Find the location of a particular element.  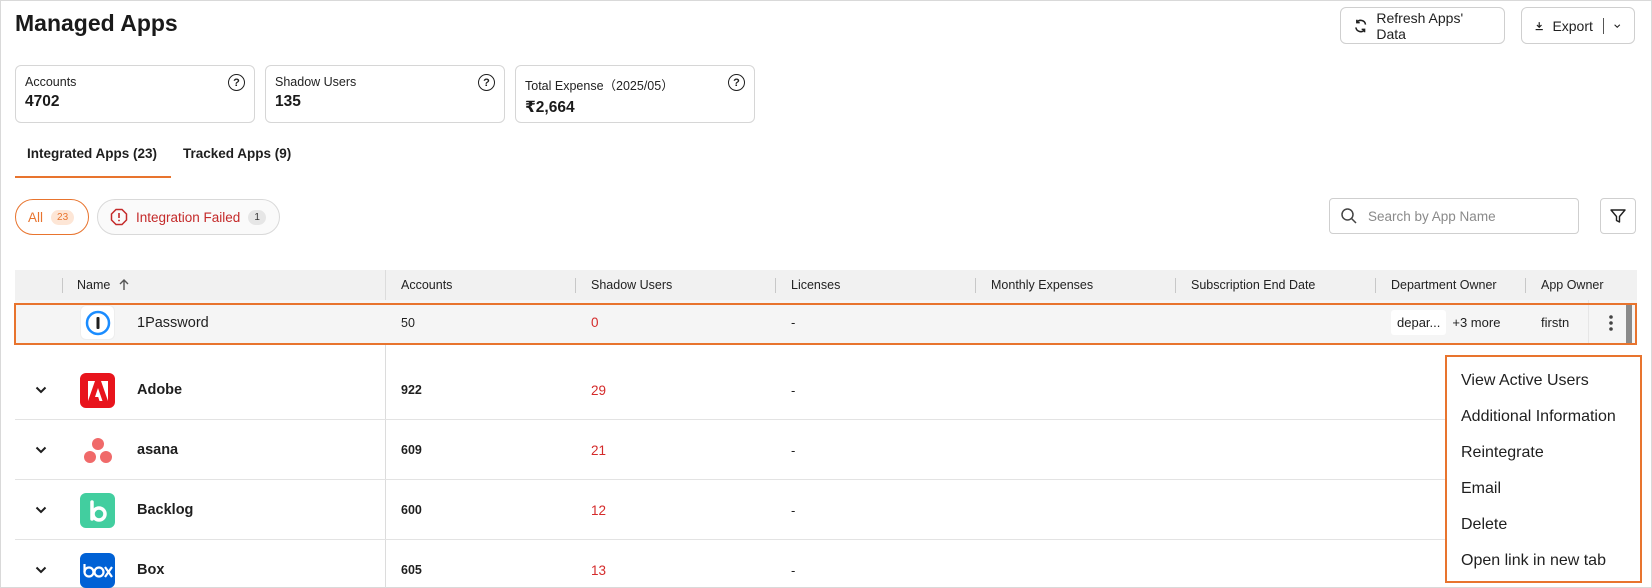

total-expense-card: Total Expense（2025/05） ₹2,664 ? is located at coordinates (635, 94).